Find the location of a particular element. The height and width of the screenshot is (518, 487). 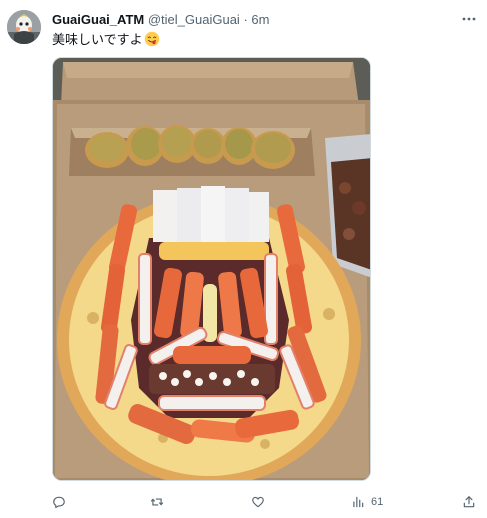

share-icon is located at coordinates (469, 502).